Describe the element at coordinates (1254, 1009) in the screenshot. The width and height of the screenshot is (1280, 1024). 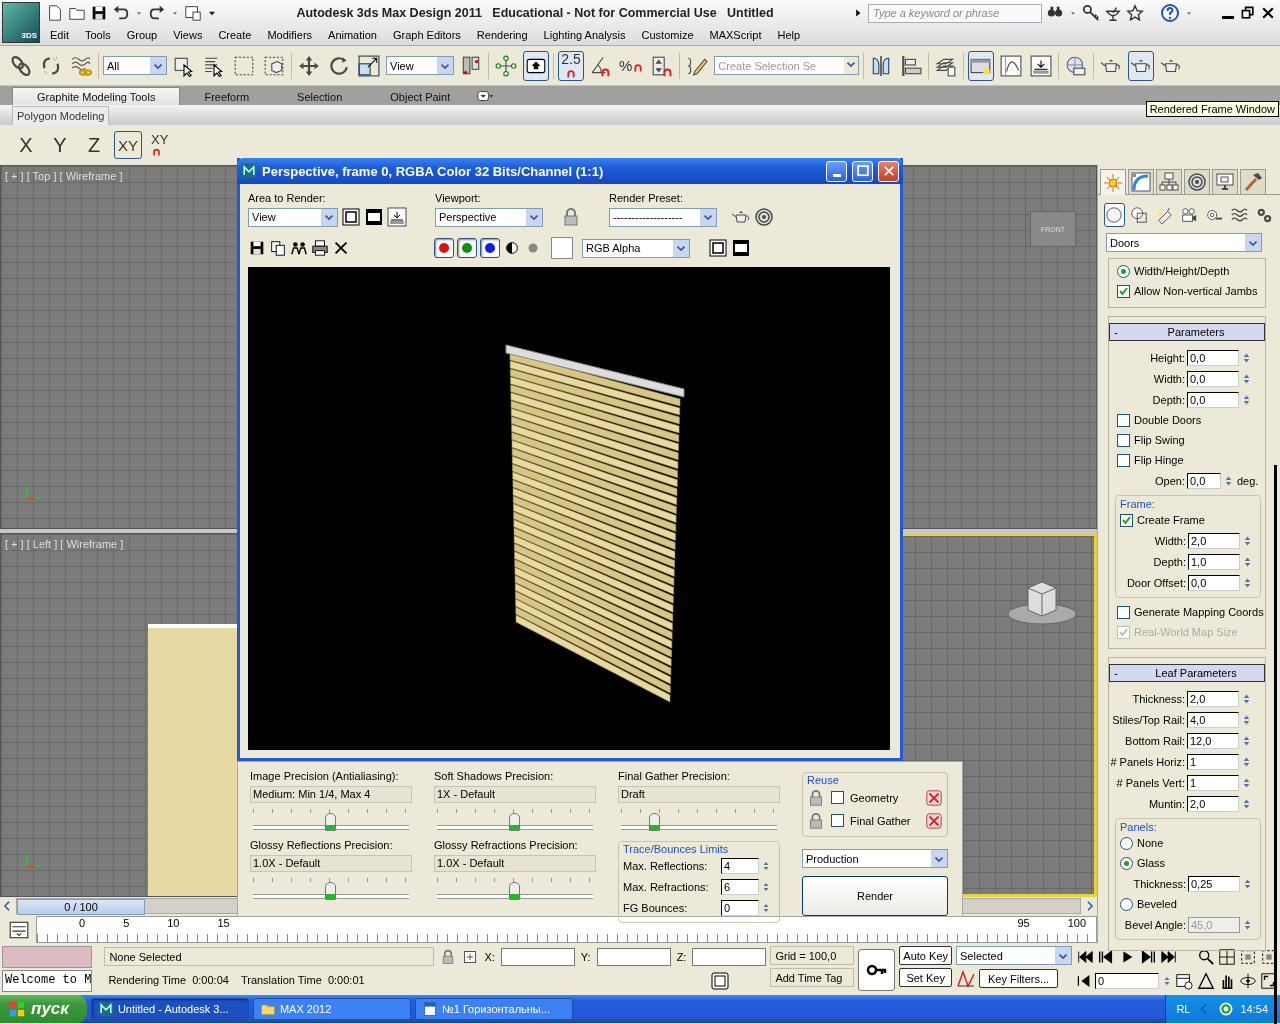
I see `clock: 14:54` at that location.